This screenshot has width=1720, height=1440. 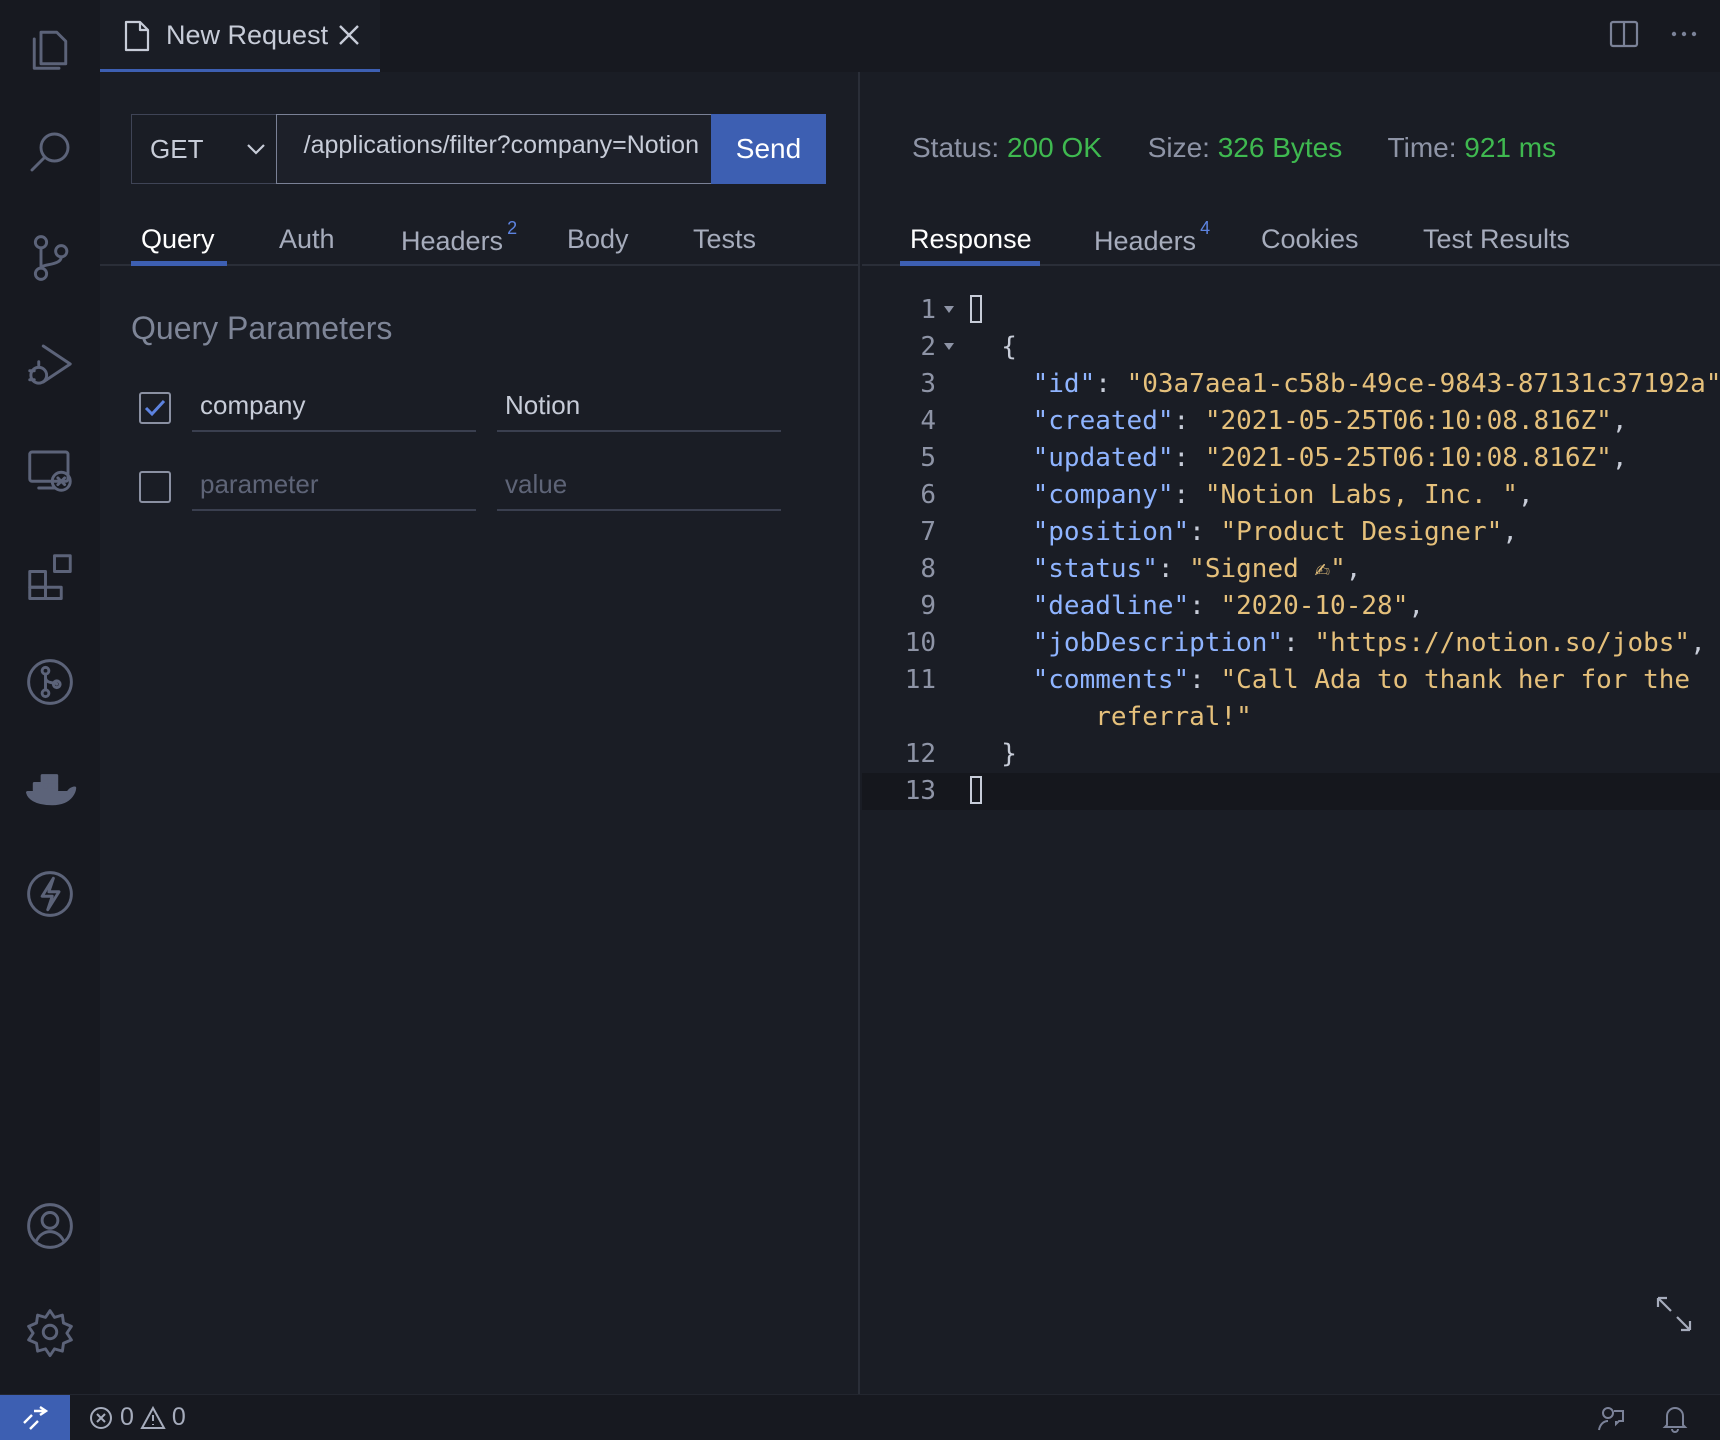 I want to click on json-value-company: Notion Labs, Inc., so click(x=1361, y=495).